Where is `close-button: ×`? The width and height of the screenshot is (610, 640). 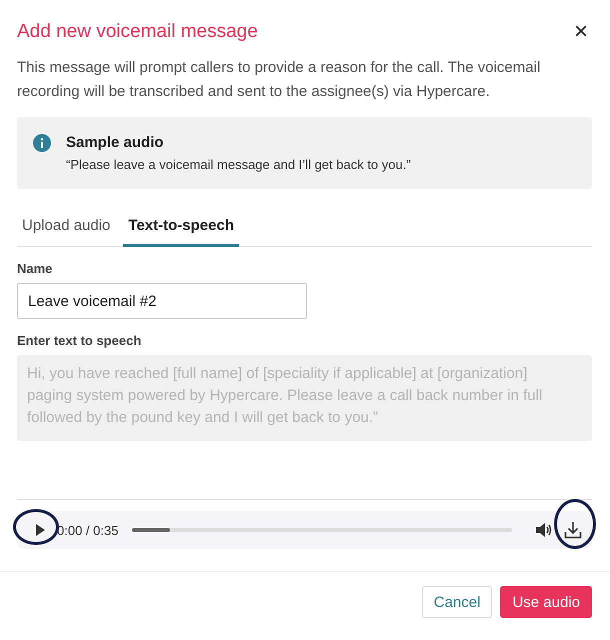
close-button: × is located at coordinates (581, 32).